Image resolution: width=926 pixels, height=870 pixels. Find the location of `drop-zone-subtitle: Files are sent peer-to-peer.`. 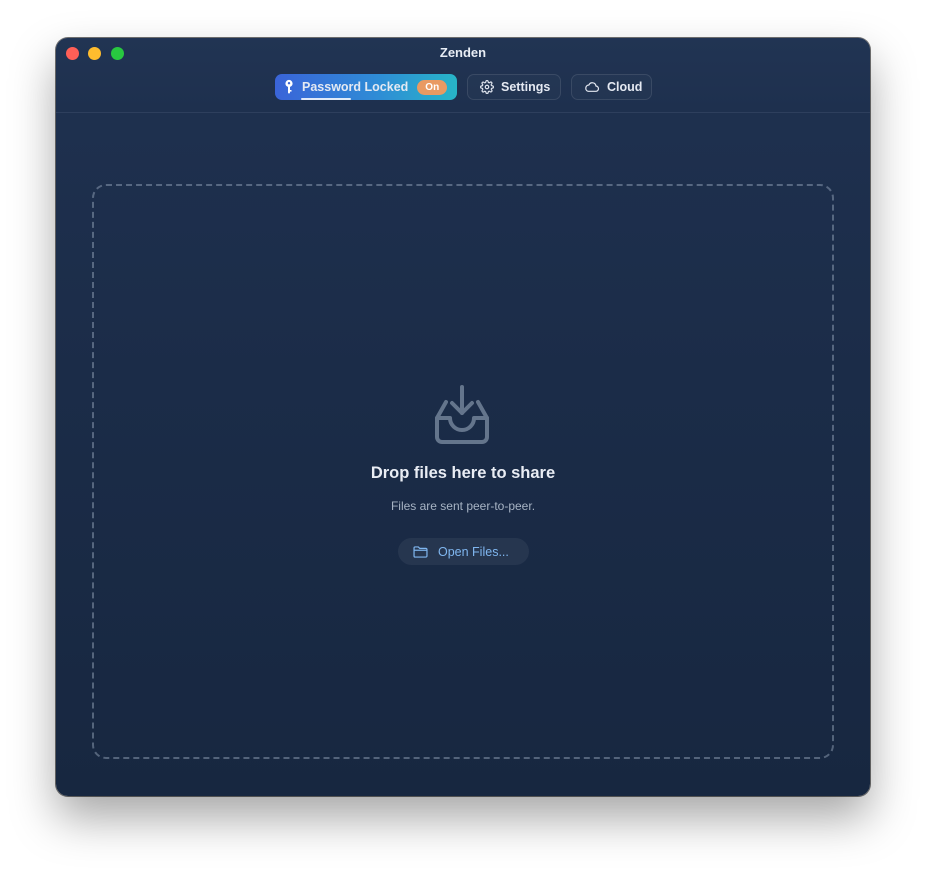

drop-zone-subtitle: Files are sent peer-to-peer. is located at coordinates (463, 506).